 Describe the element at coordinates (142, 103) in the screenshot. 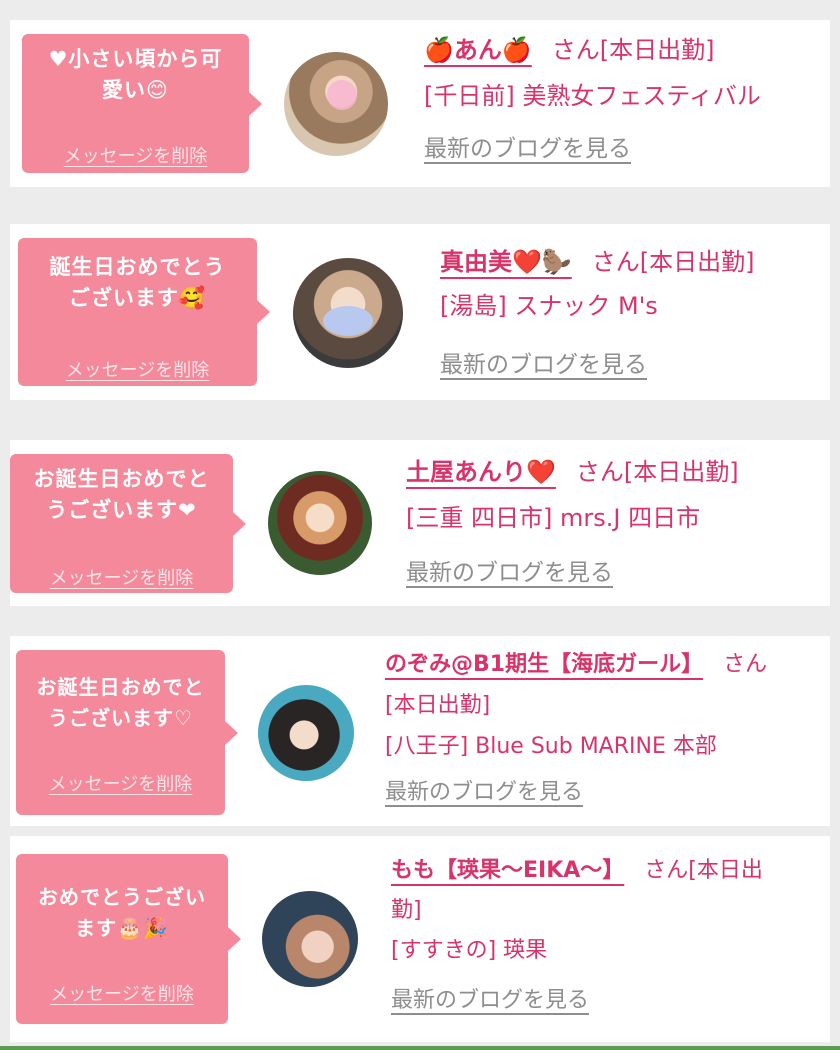

I see `message-bubble: ♥小さい頃から可 愛い😊 メッセージを削除` at that location.